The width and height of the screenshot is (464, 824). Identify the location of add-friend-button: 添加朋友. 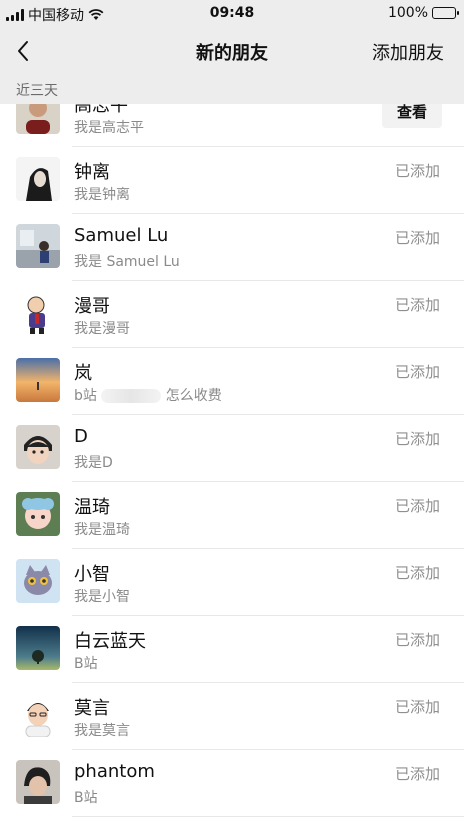
(408, 52).